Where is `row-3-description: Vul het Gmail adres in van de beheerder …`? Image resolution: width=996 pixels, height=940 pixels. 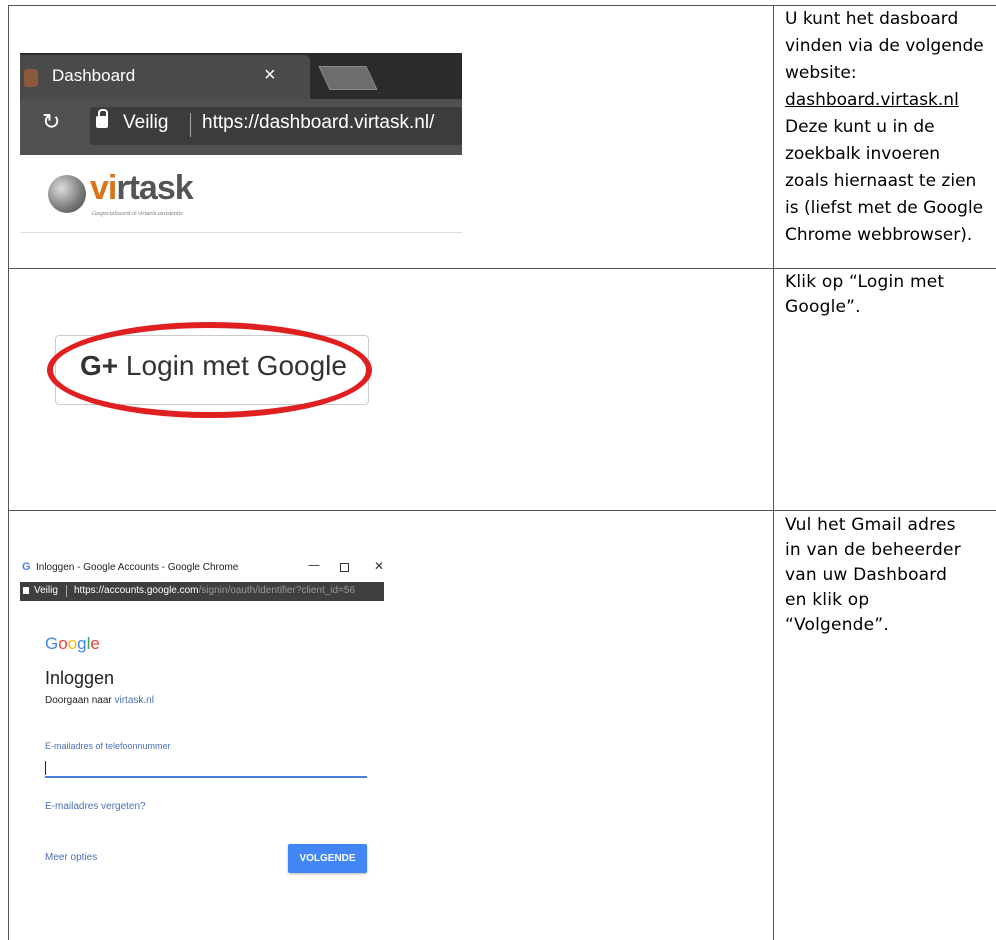 row-3-description: Vul het Gmail adres in van de beheerder … is located at coordinates (890, 575).